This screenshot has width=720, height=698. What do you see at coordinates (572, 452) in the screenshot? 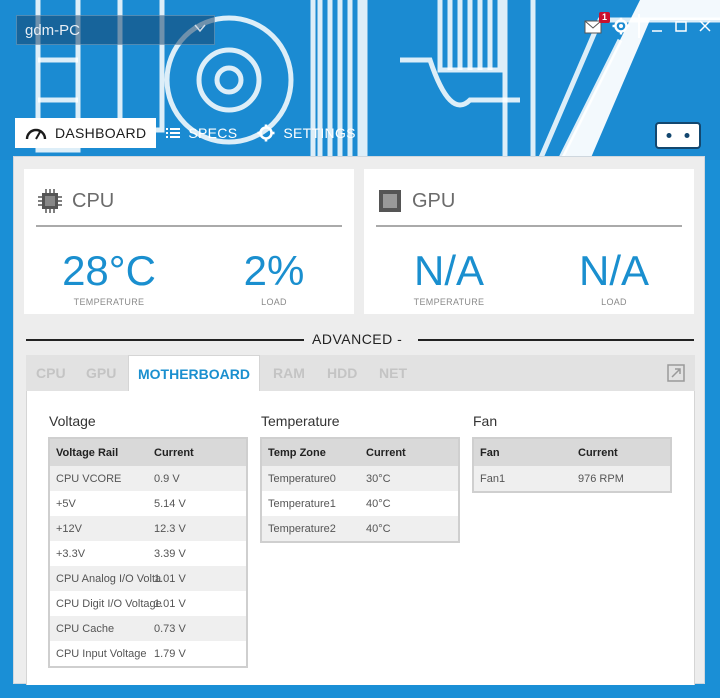
I see `table-header: Fan Current` at bounding box center [572, 452].